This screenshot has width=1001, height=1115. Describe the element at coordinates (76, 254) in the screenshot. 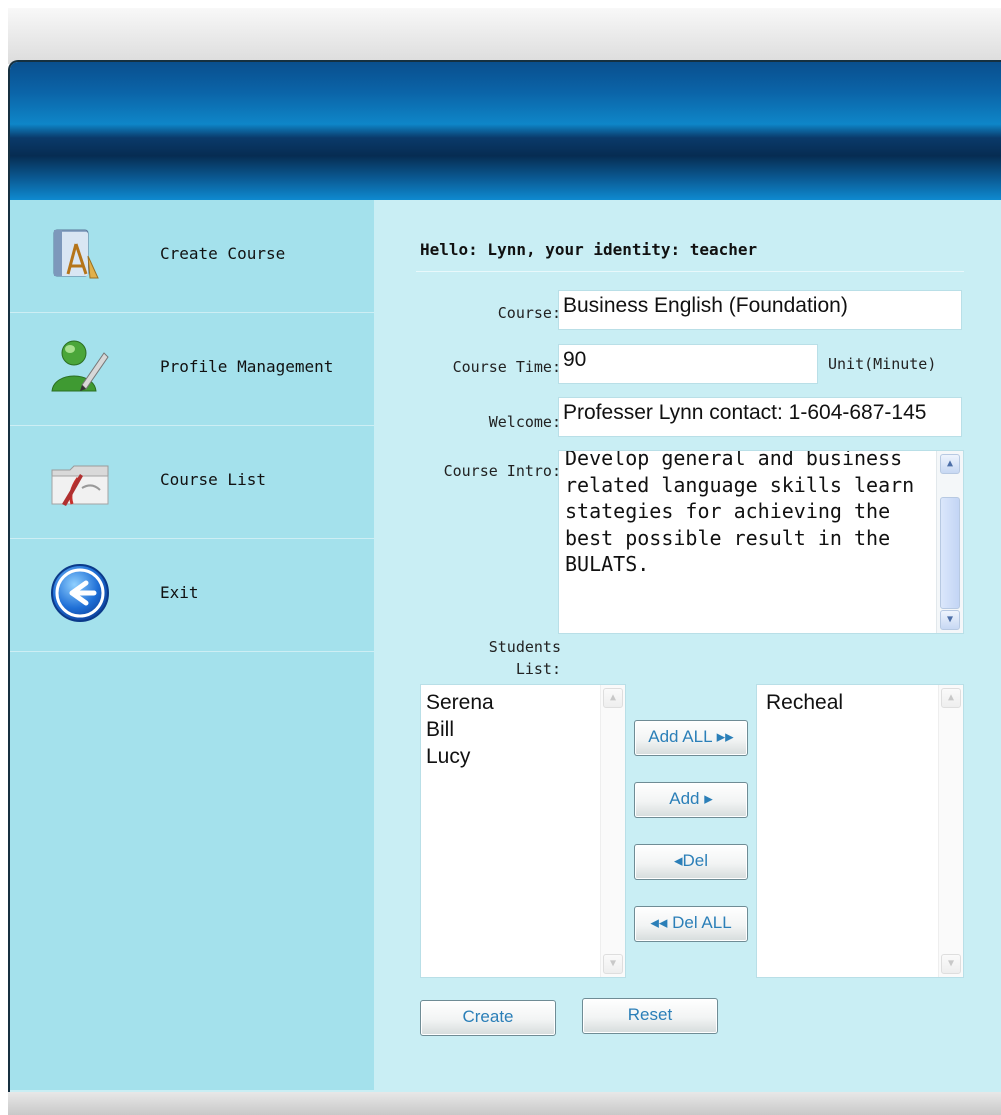

I see `create-course-icon` at that location.